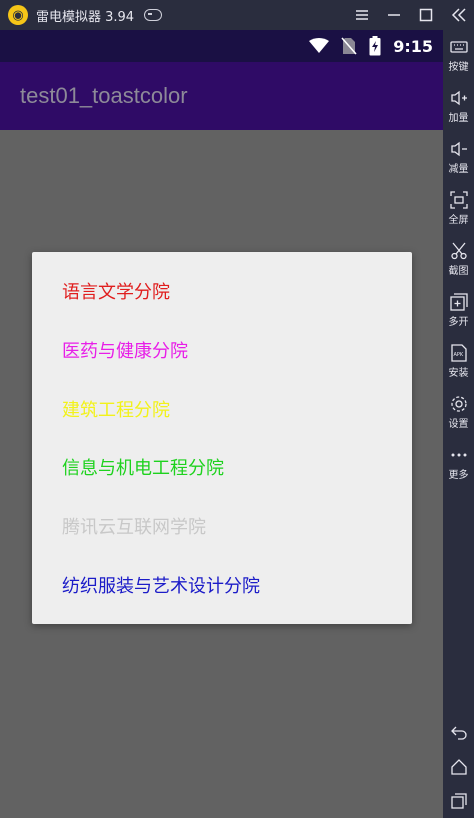 Image resolution: width=474 pixels, height=818 pixels. What do you see at coordinates (221, 96) in the screenshot?
I see `app-bar: test01_toastcolor` at bounding box center [221, 96].